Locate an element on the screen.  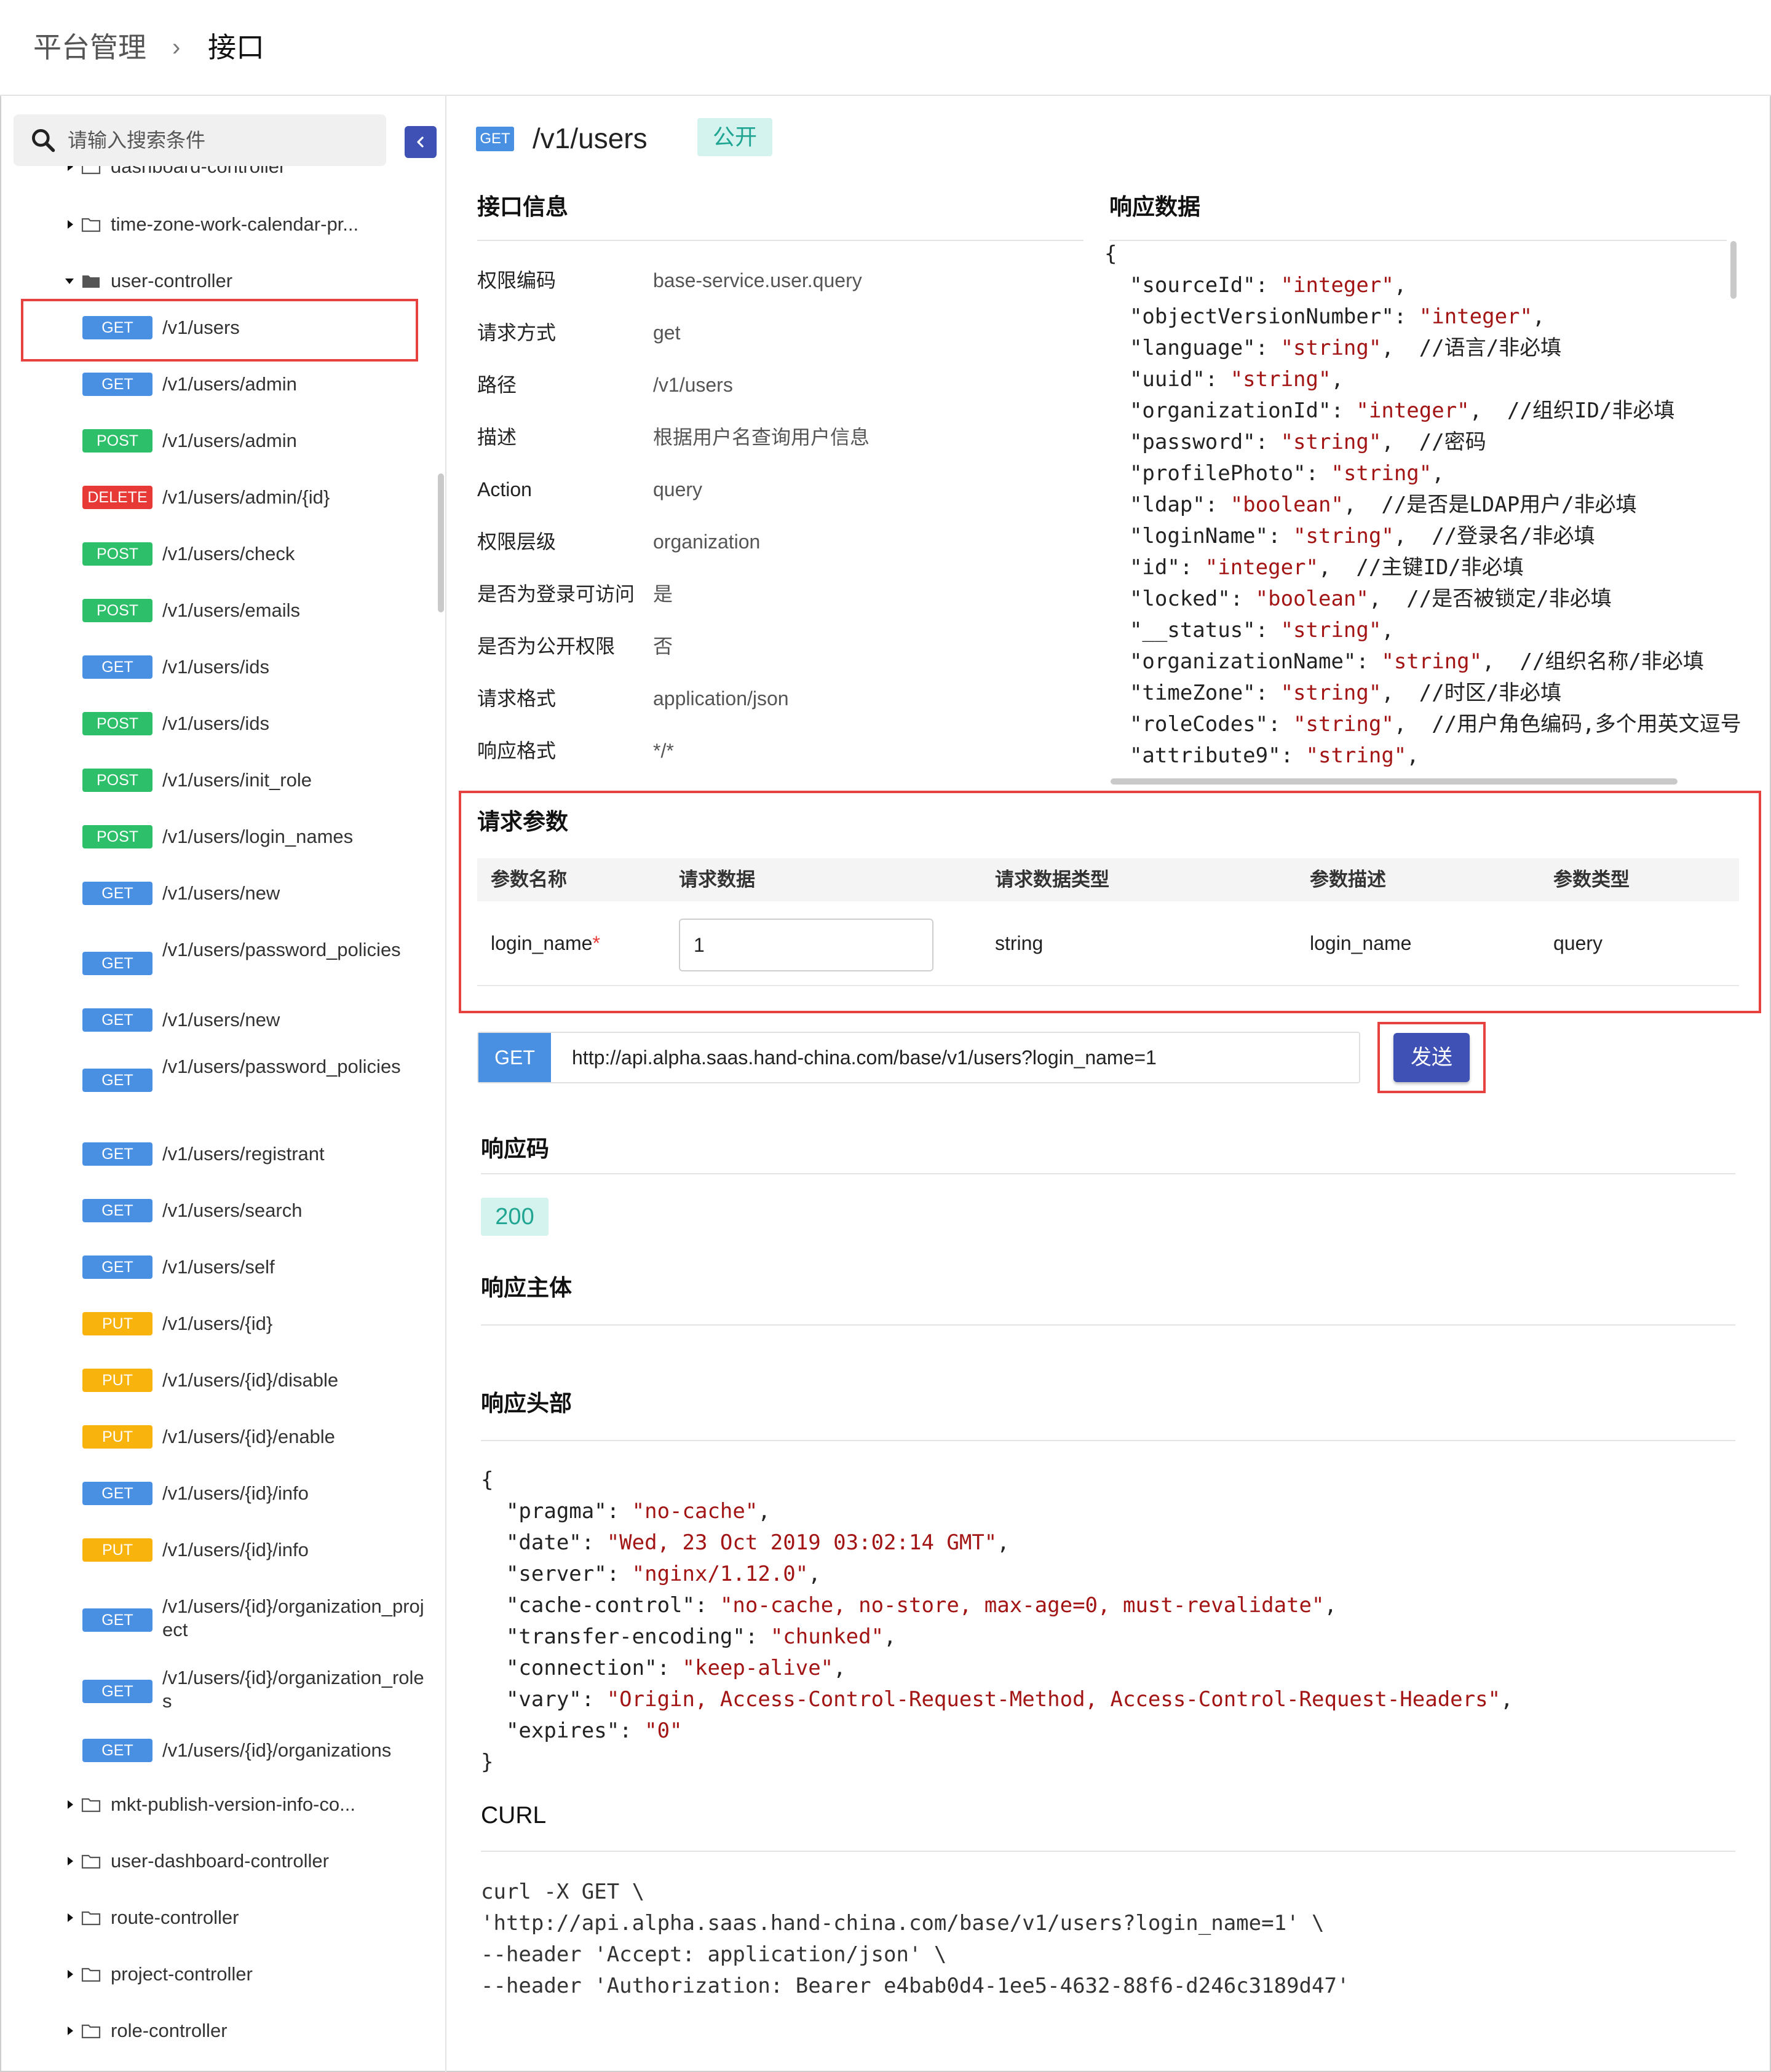
breadcrumb-parent: 平台管理 is located at coordinates (89, 47).